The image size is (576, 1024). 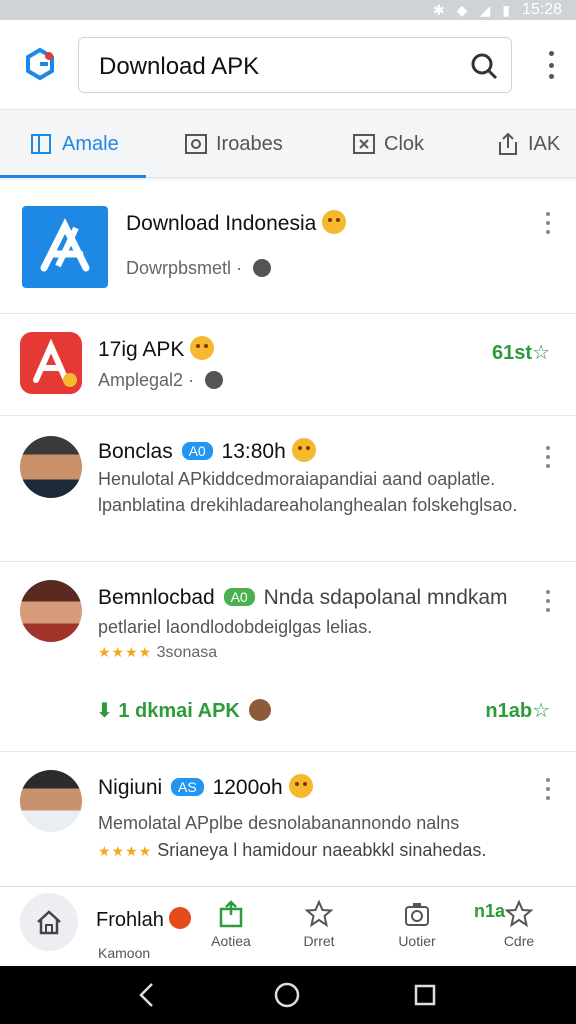 What do you see at coordinates (73, 176) in the screenshot?
I see `active-tab-indicator` at bounding box center [73, 176].